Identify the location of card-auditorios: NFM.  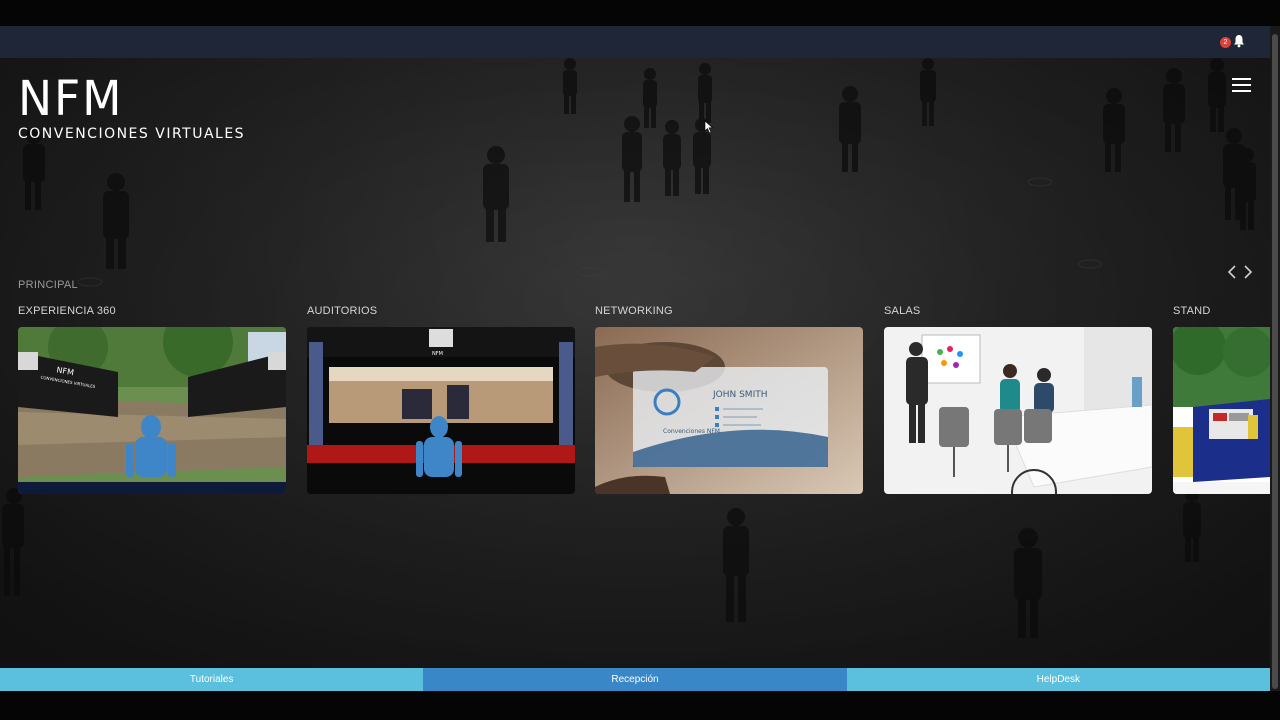
(441, 410).